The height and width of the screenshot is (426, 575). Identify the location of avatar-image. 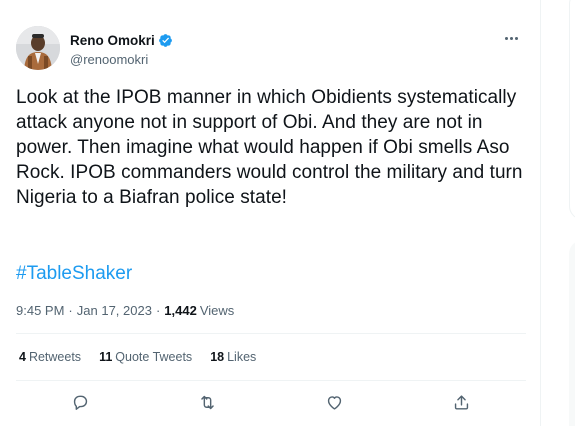
(38, 48).